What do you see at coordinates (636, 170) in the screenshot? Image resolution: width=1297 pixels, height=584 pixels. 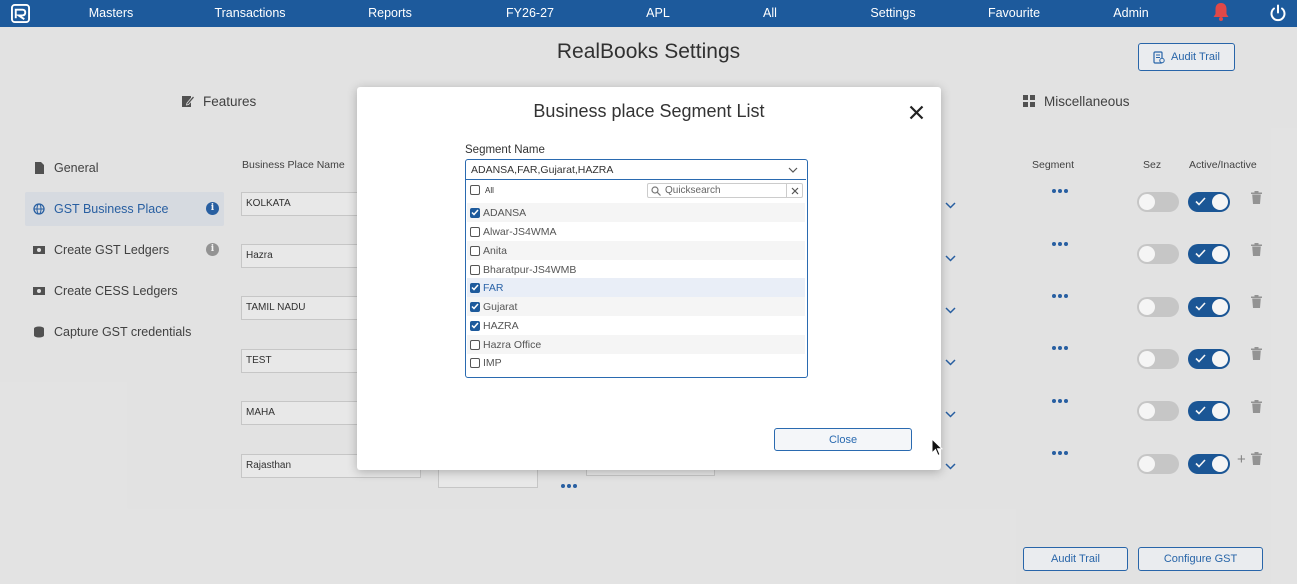 I see `segment-select: ADANSA,FAR,Gujarat,HAZRA` at bounding box center [636, 170].